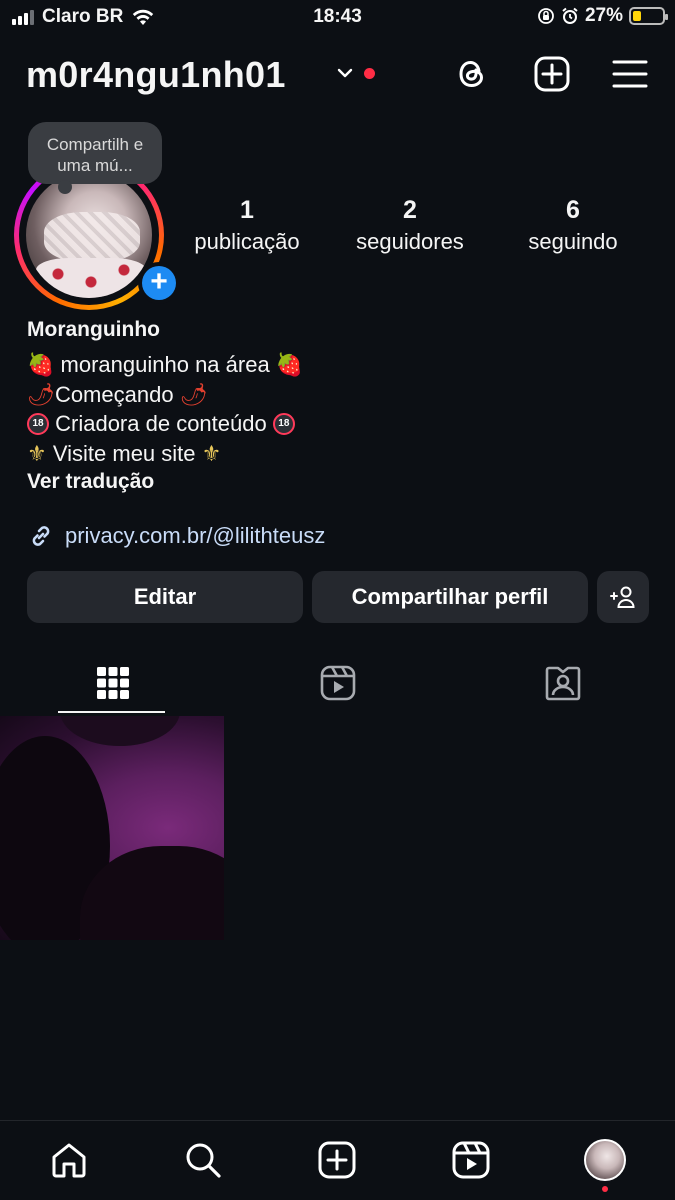 This screenshot has width=675, height=1200. What do you see at coordinates (573, 225) in the screenshot?
I see `stat-following: 6 seguindo` at bounding box center [573, 225].